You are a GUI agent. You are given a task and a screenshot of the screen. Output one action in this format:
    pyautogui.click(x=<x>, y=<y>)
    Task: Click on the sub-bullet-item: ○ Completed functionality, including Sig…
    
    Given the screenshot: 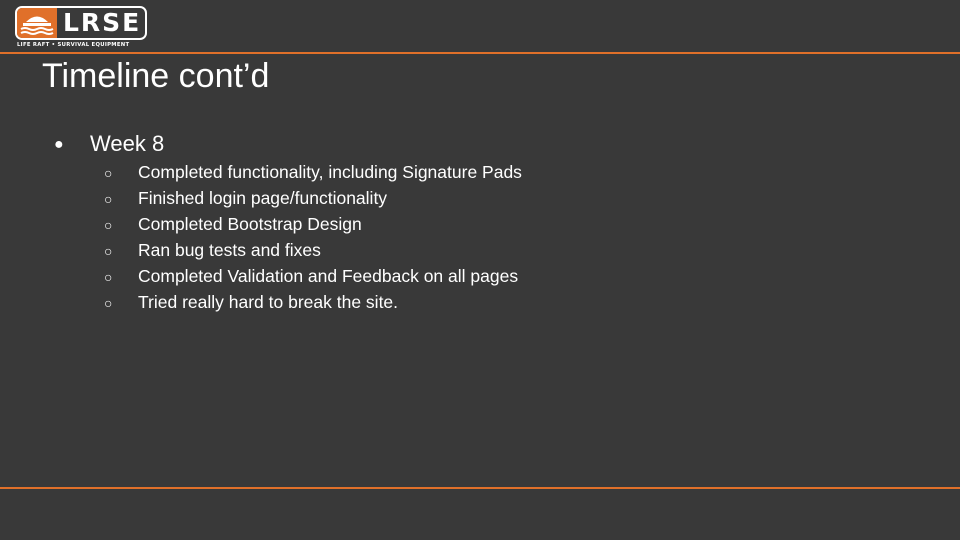 What is the action you would take?
    pyautogui.click(x=480, y=173)
    